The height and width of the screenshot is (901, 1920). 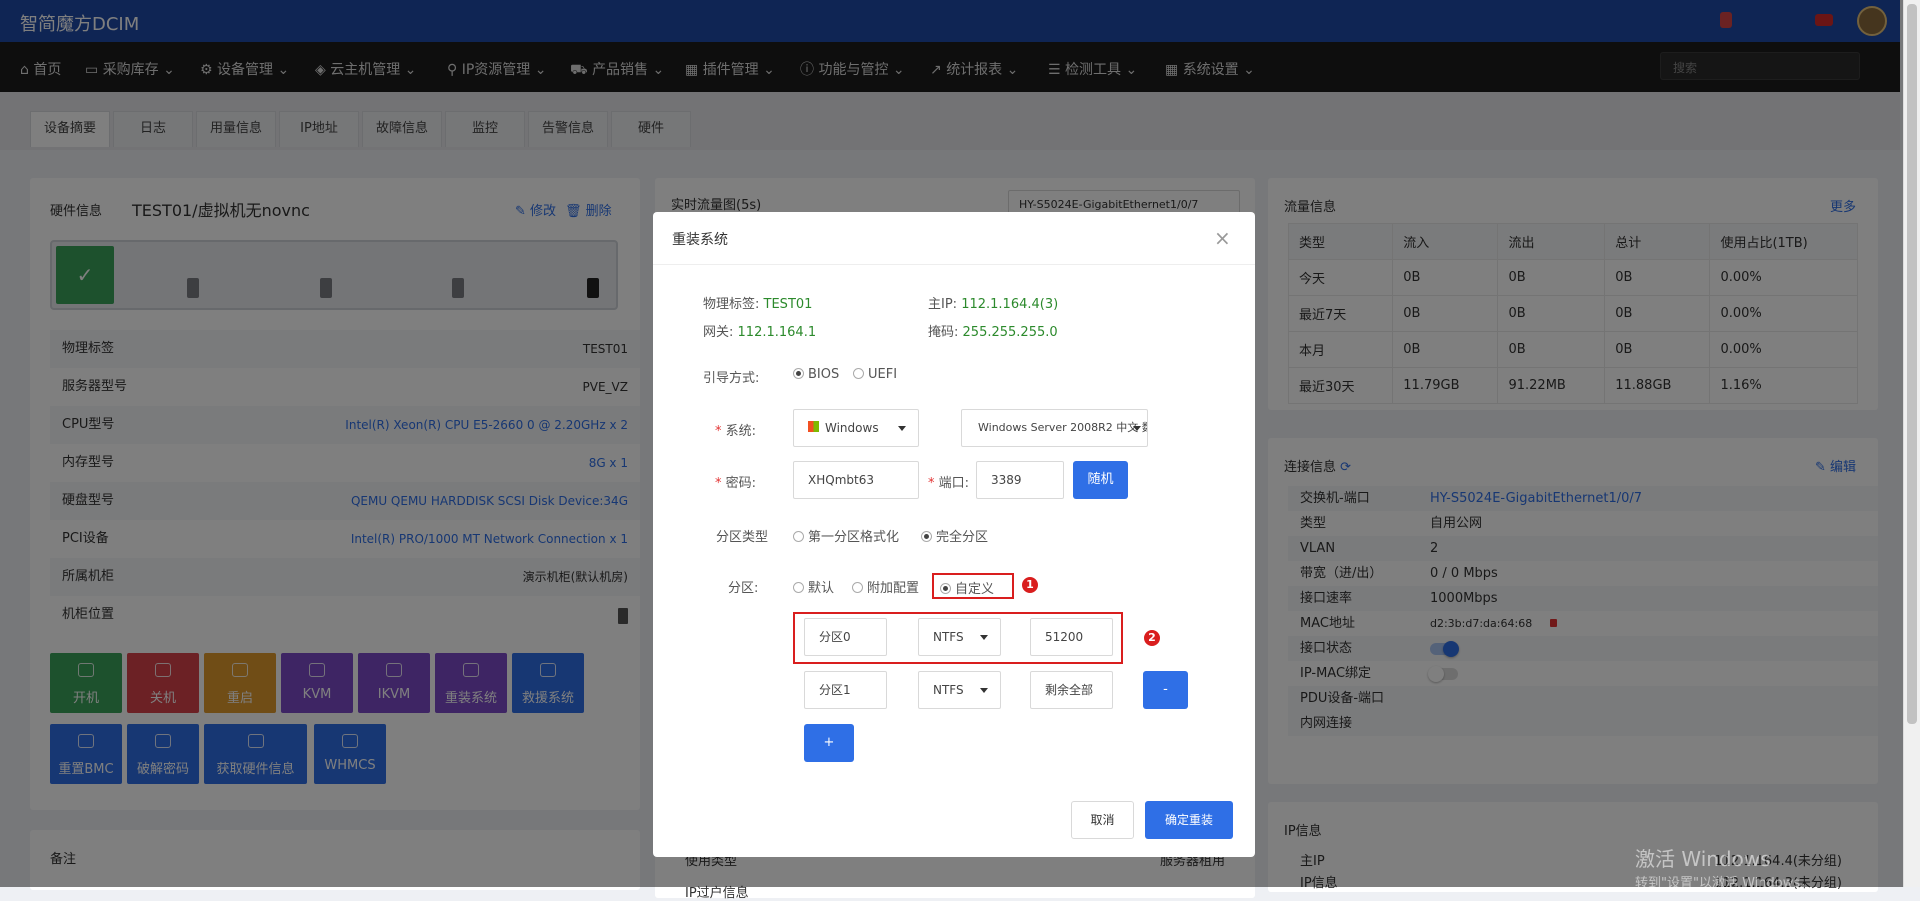 I want to click on annotation-badge-2: 2, so click(x=1152, y=638).